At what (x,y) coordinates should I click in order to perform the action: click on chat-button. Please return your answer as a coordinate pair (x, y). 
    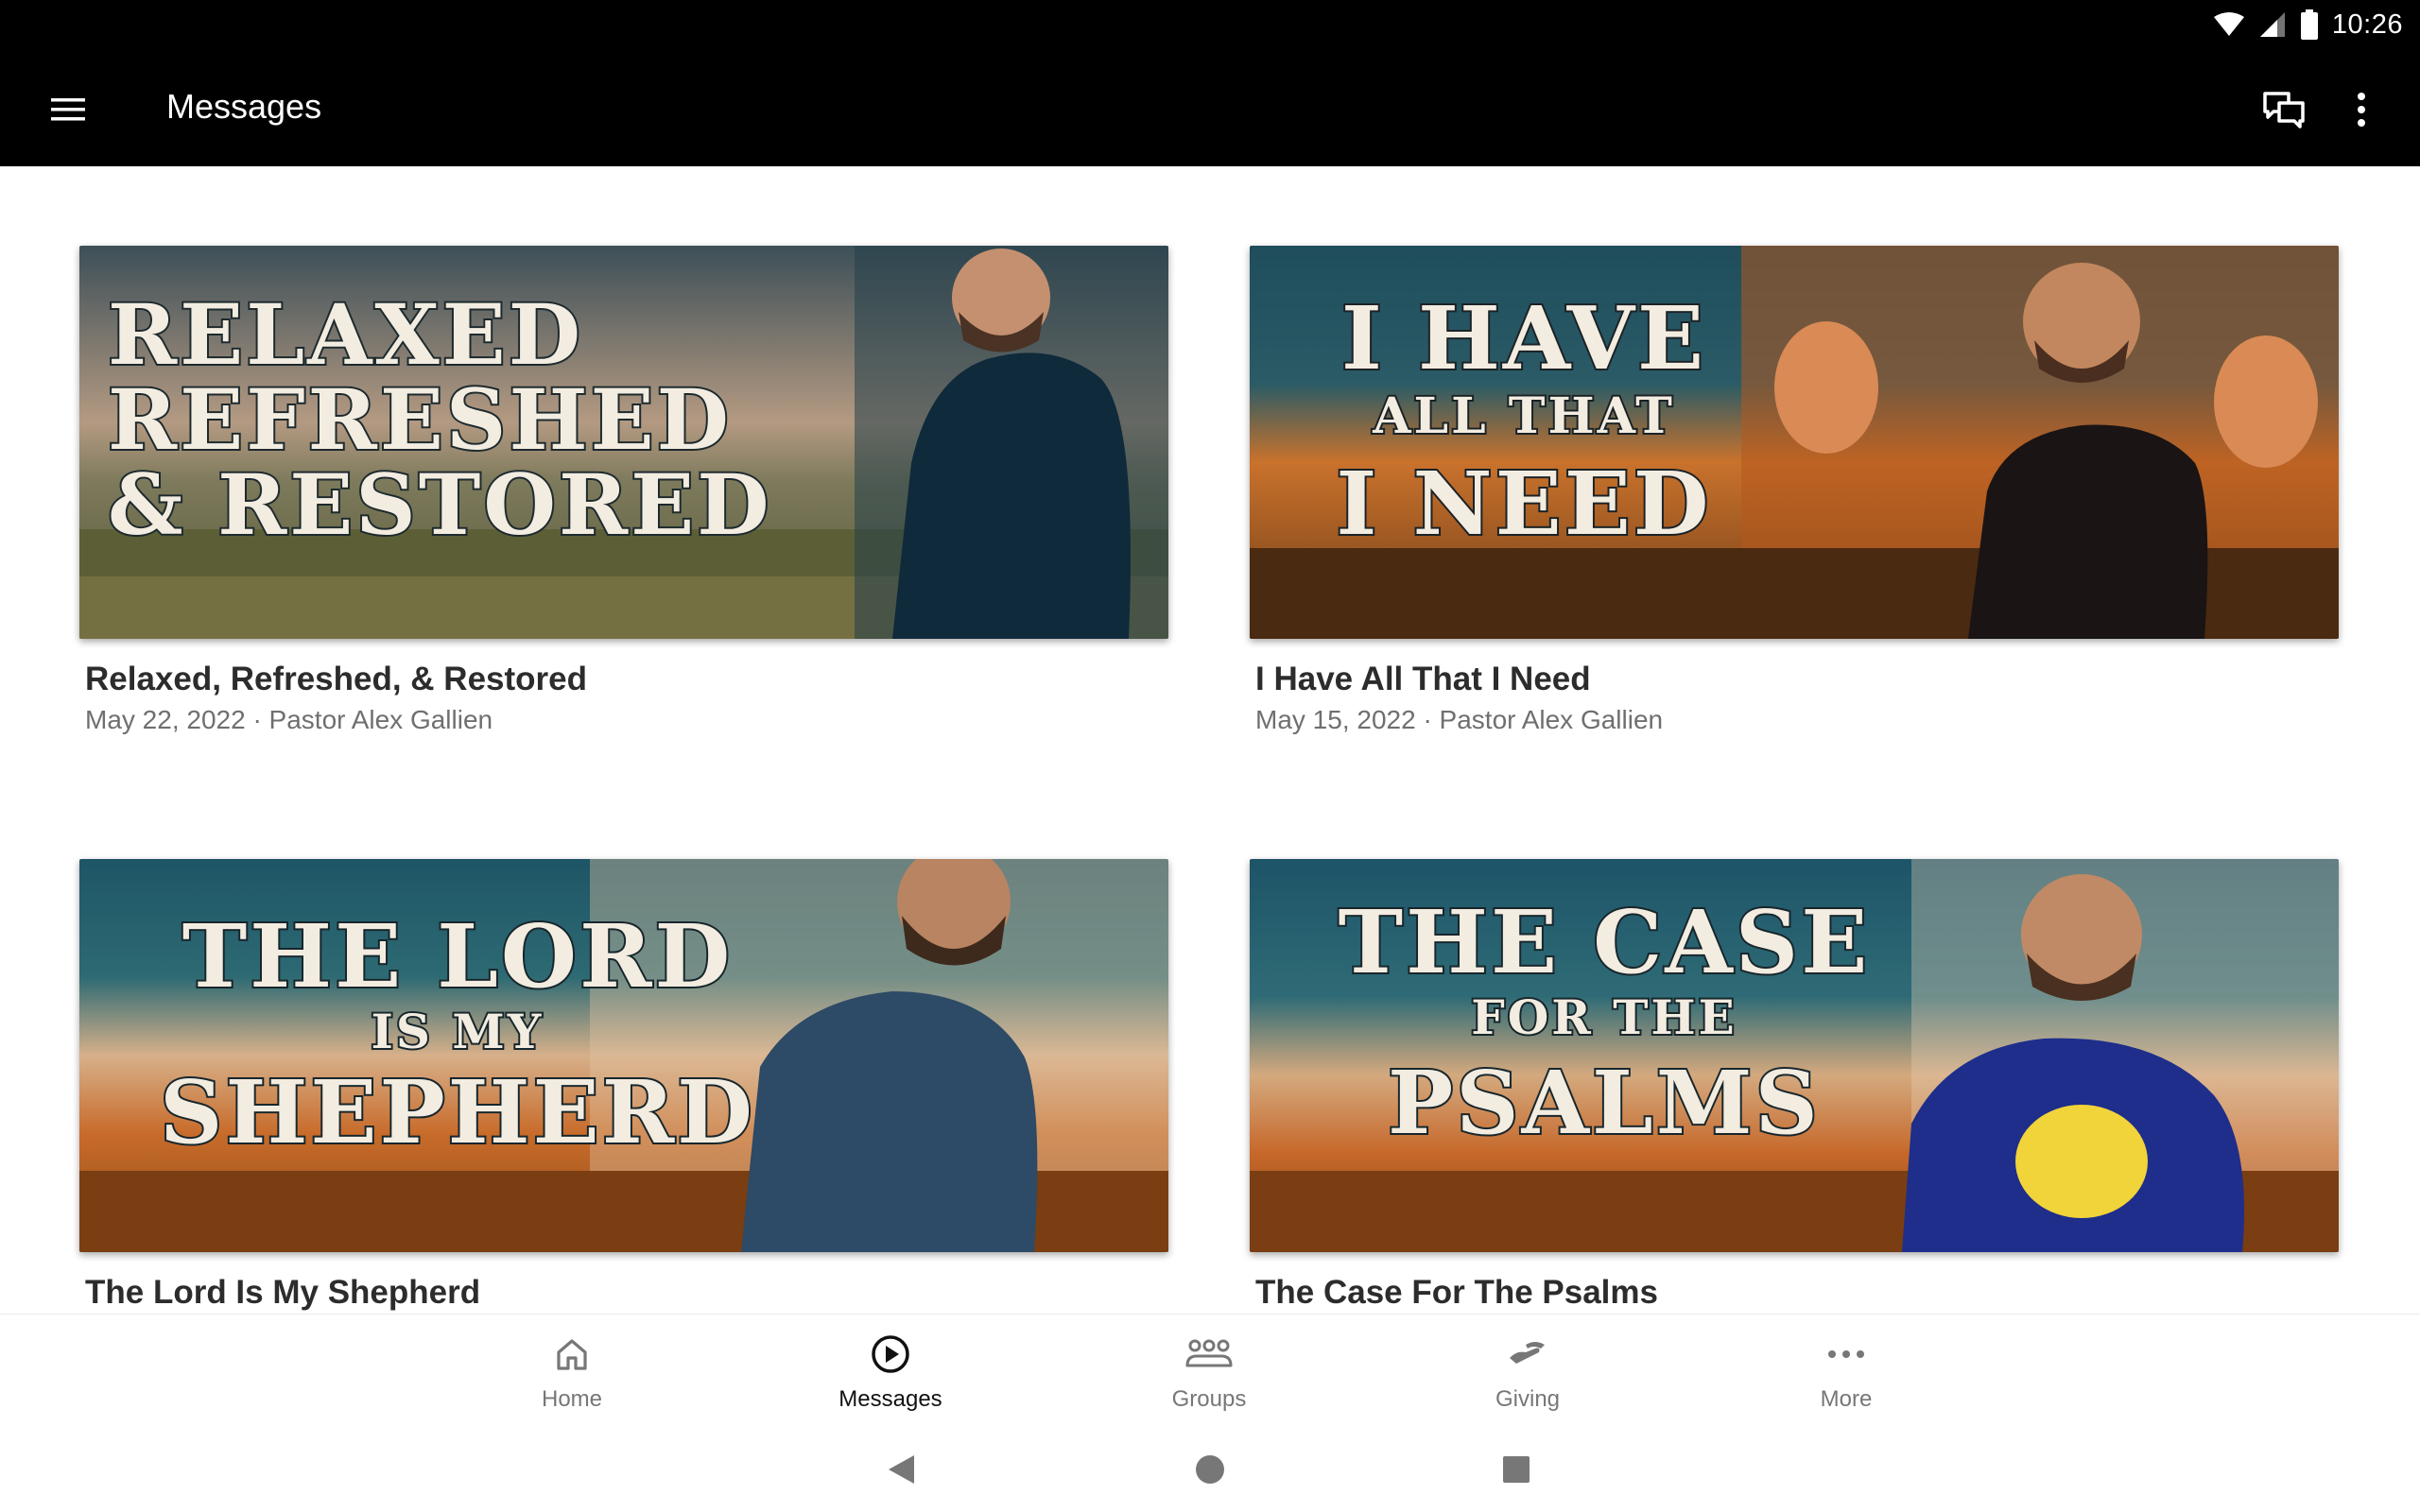
    Looking at the image, I should click on (2284, 109).